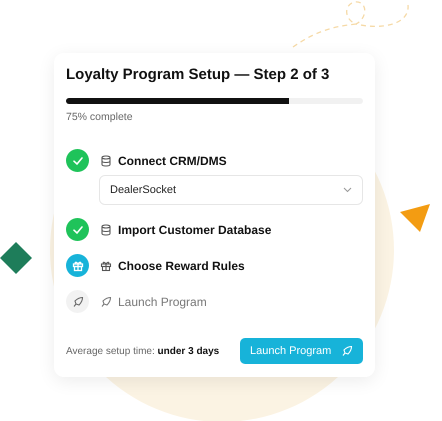 Image resolution: width=442 pixels, height=421 pixels. What do you see at coordinates (100, 117) in the screenshot?
I see `progress-label: 75% complete` at bounding box center [100, 117].